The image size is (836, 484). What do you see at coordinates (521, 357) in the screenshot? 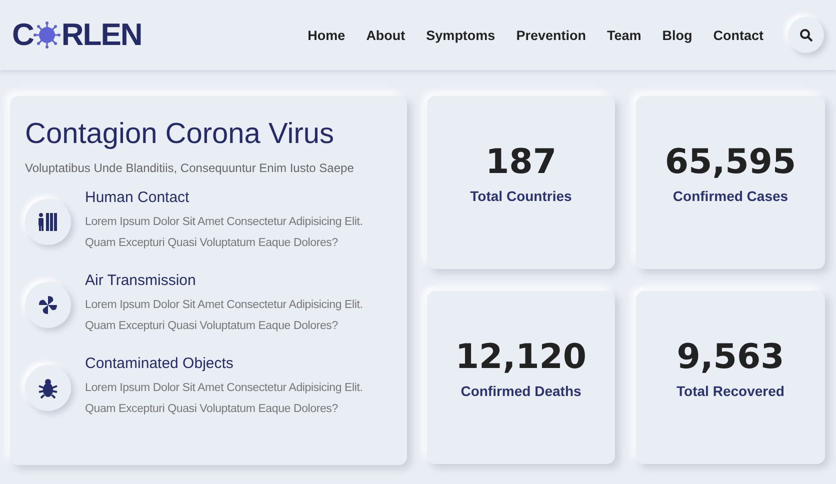
I see `stat-number: 12,120` at bounding box center [521, 357].